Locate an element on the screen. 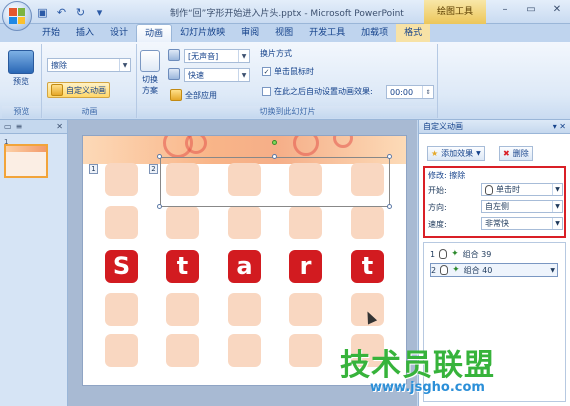  tab-review: 审阅 is located at coordinates (250, 33).